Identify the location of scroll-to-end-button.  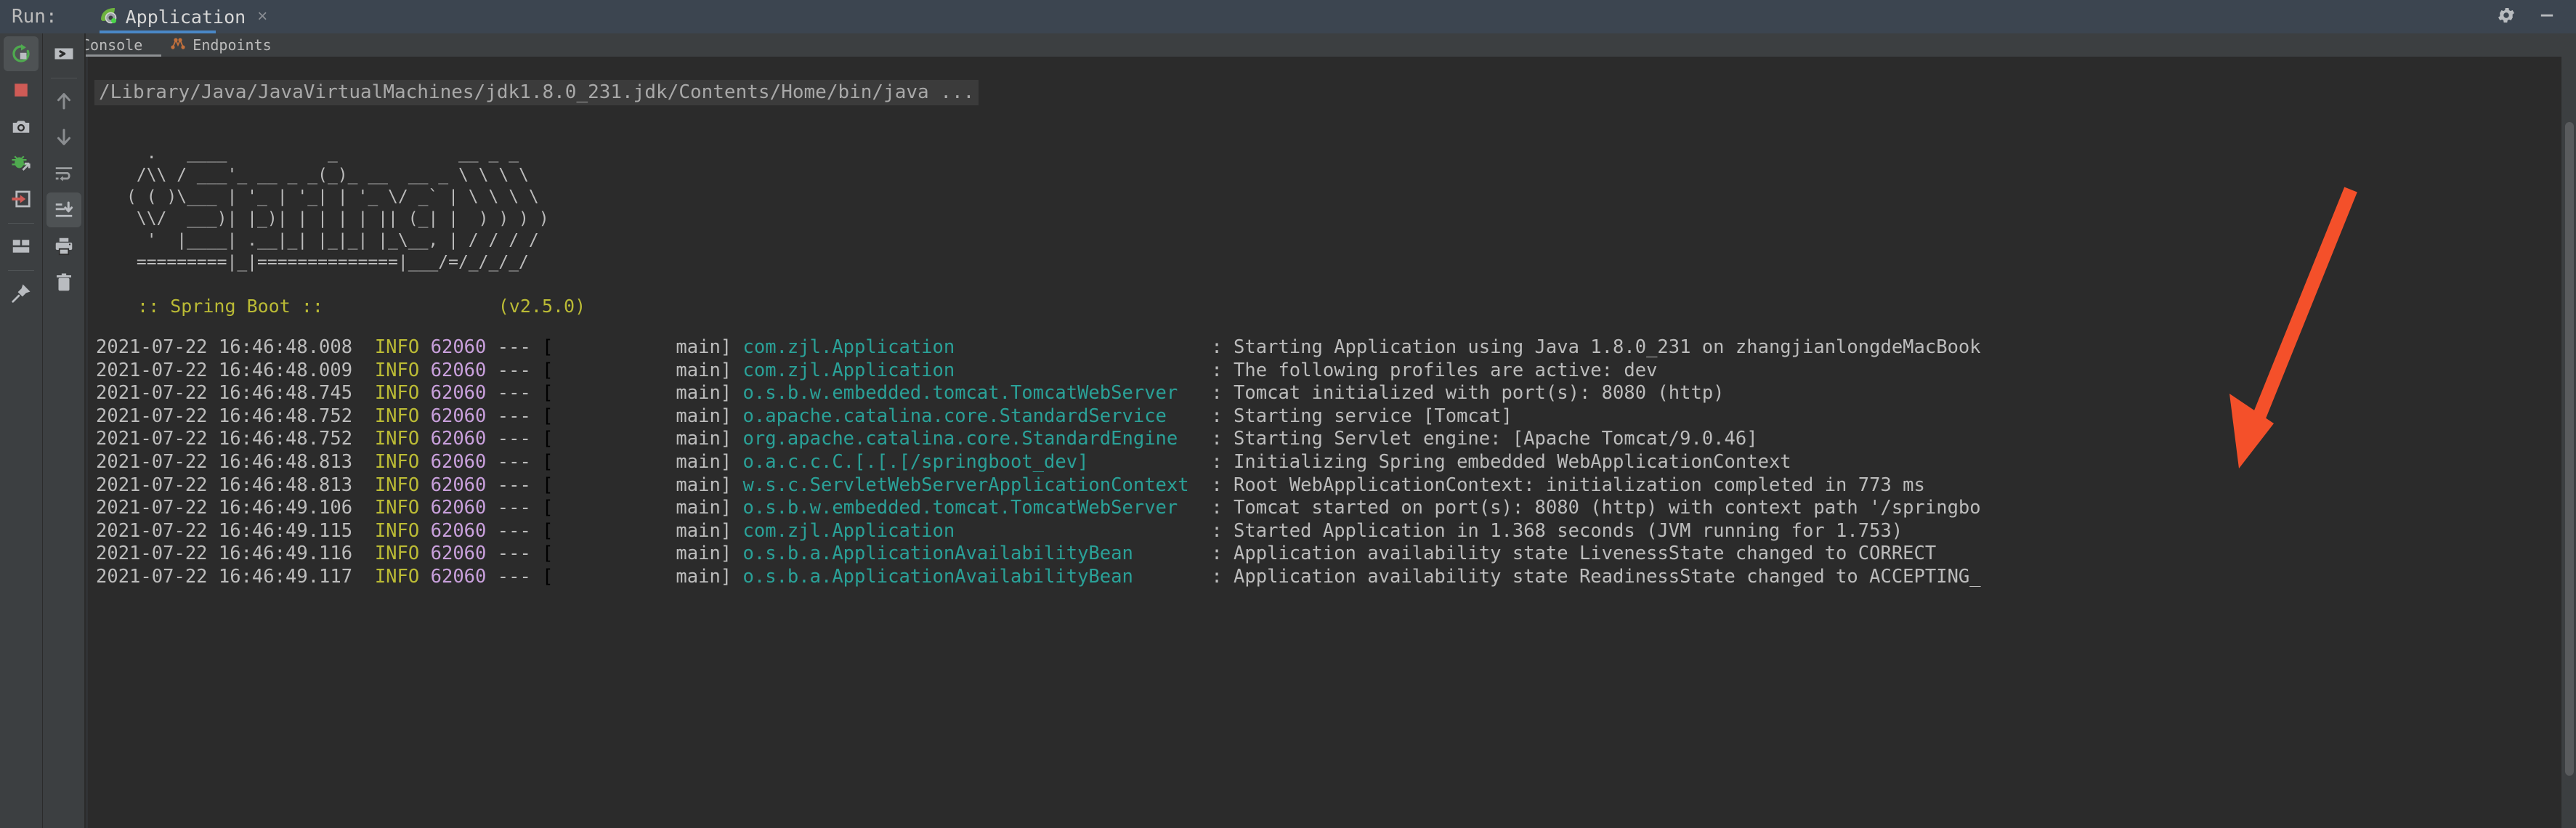
(64, 209).